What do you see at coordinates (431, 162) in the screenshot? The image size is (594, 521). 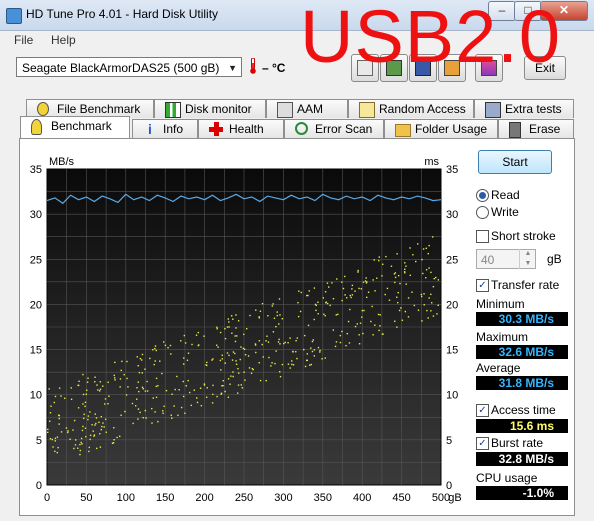 I see `y-axis-label-right: ms` at bounding box center [431, 162].